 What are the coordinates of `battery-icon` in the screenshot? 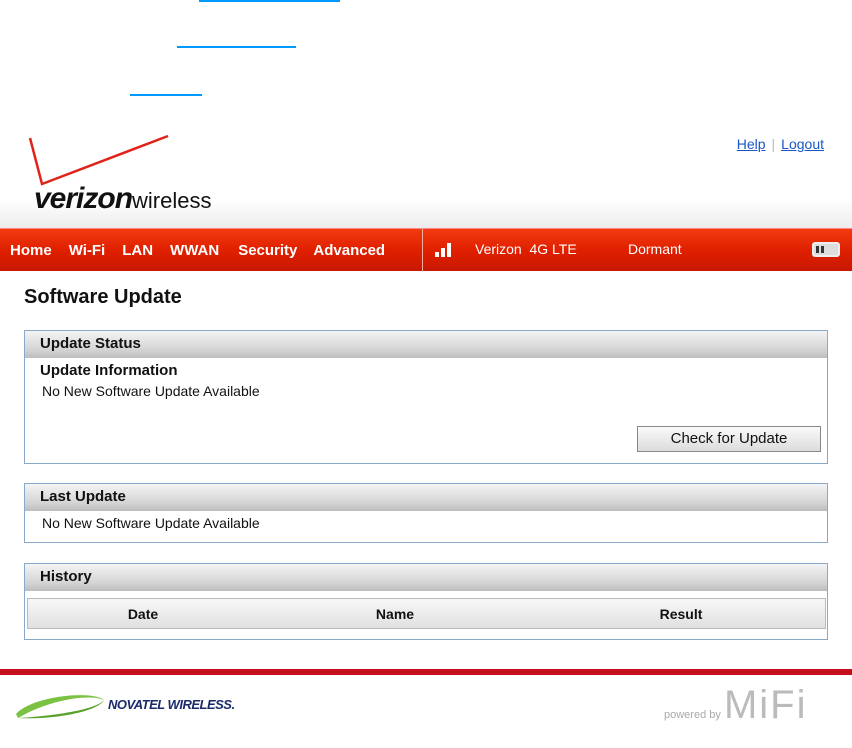 It's located at (826, 249).